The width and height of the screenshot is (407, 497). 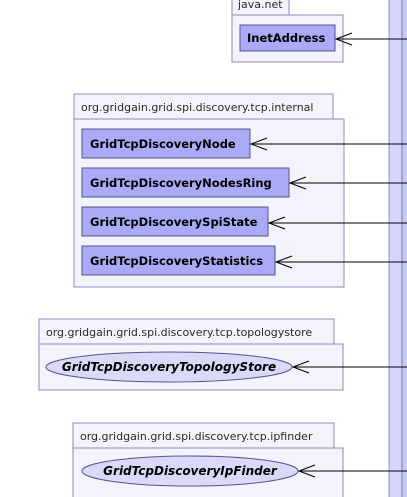 I want to click on package-java-net: java.net InetAddress, so click(x=287, y=31).